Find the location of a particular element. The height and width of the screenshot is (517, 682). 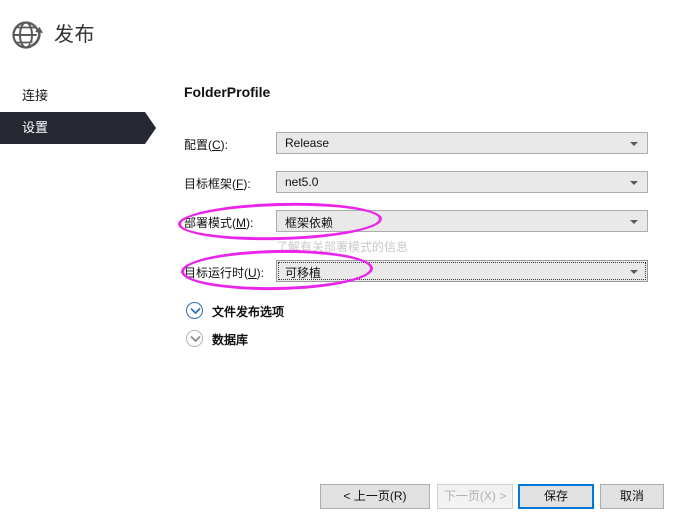

configuration-label: 配置(C): is located at coordinates (206, 145).